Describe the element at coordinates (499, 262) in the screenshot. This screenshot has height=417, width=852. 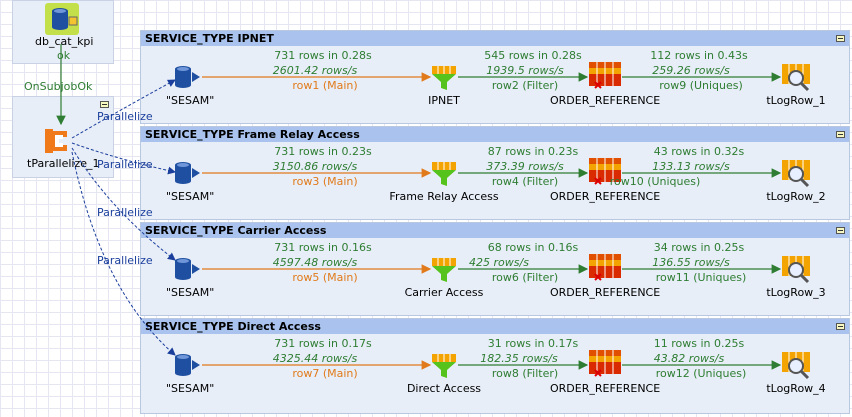
I see `filter-rate: 425 rows/s` at that location.